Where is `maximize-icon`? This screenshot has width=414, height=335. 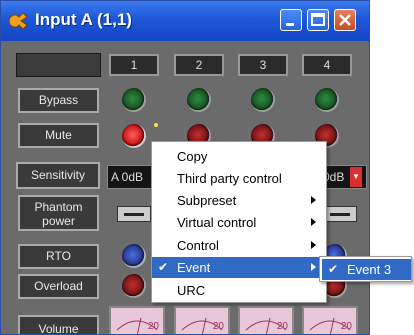 maximize-icon is located at coordinates (318, 19).